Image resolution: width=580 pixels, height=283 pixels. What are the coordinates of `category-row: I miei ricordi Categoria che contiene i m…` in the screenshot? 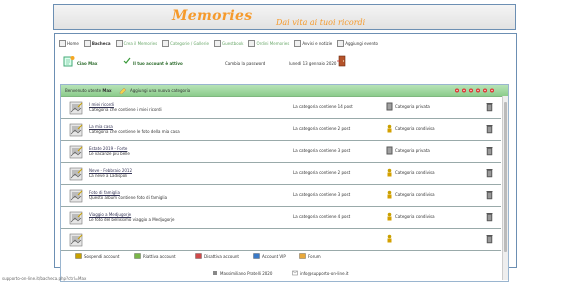 It's located at (281, 108).